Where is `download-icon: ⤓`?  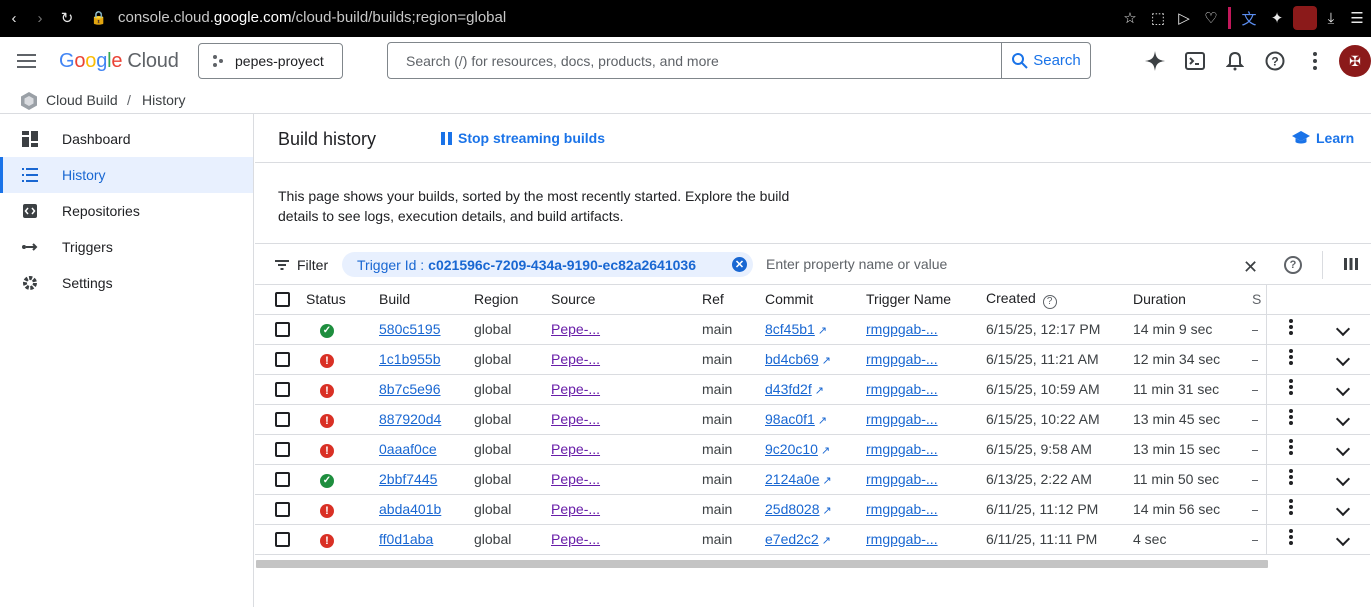 download-icon: ⤓ is located at coordinates (1331, 18).